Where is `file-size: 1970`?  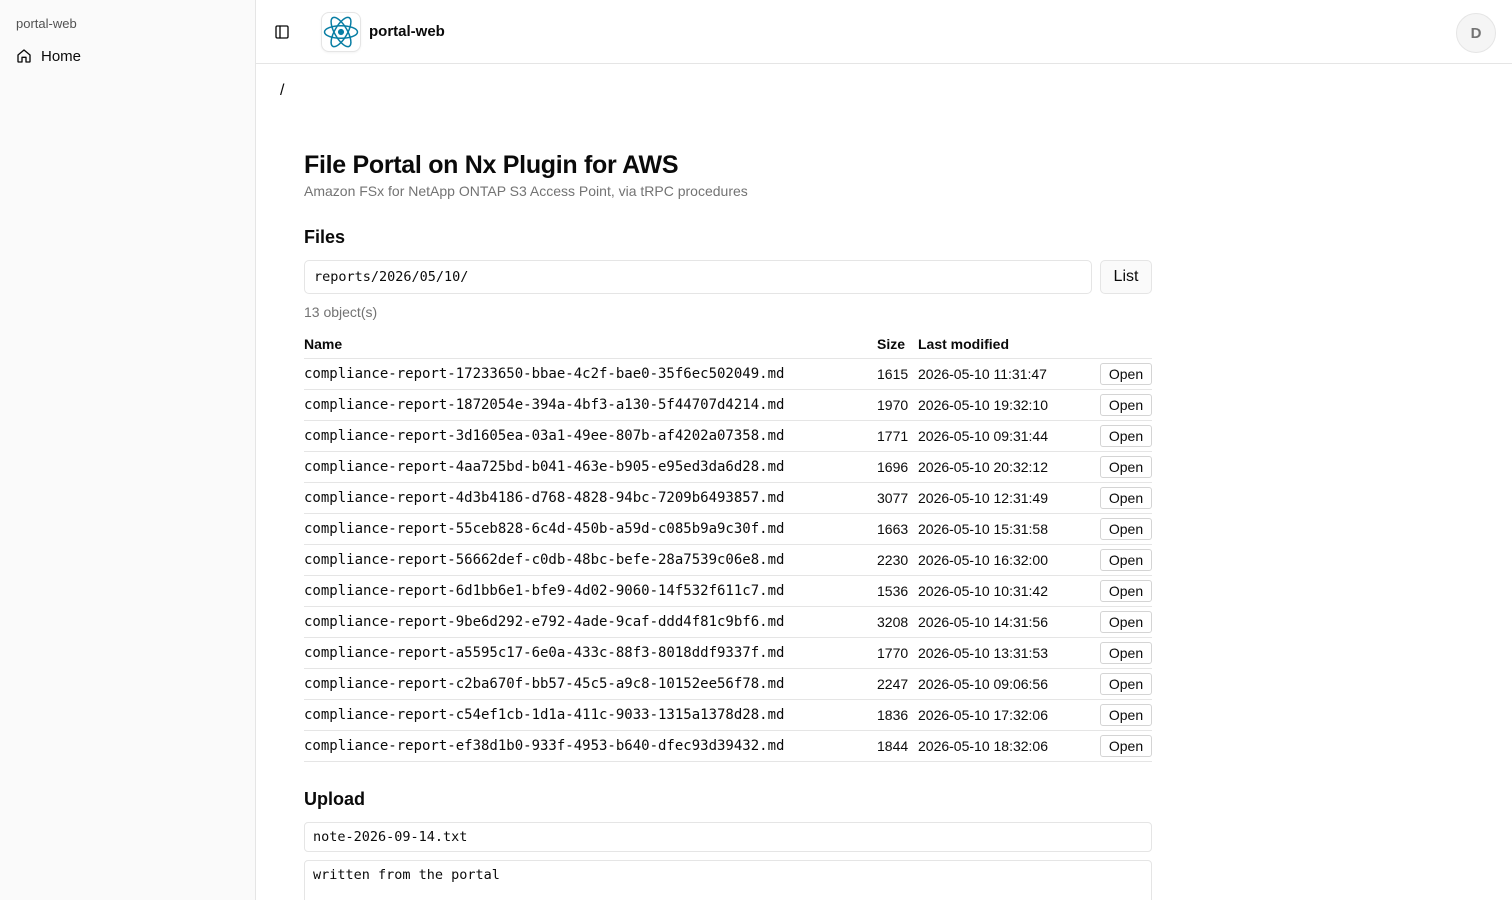
file-size: 1970 is located at coordinates (897, 405).